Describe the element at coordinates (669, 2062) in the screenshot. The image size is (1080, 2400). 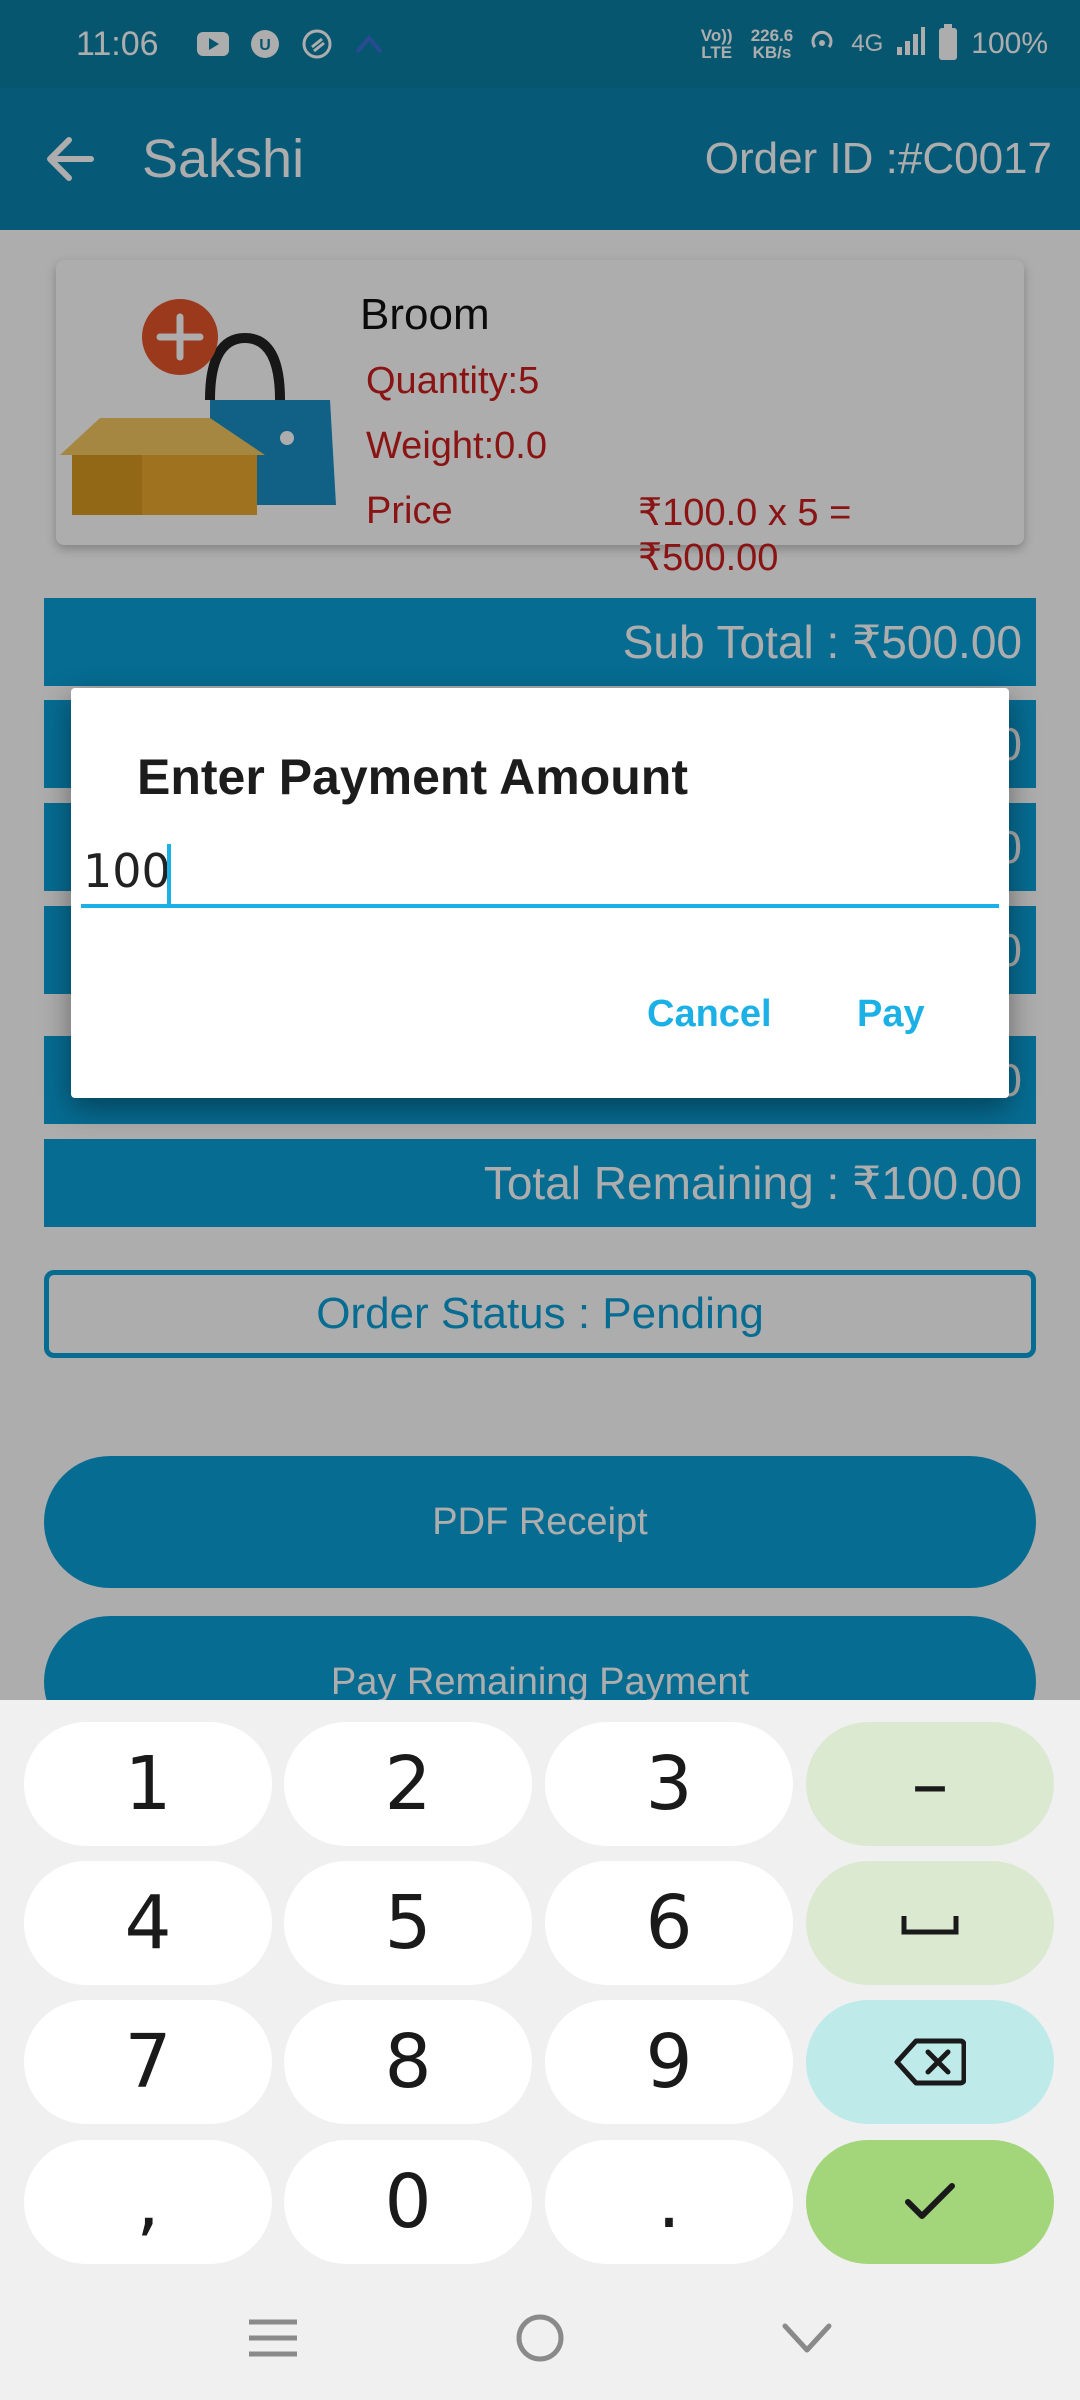
I see `key-9: 9` at that location.